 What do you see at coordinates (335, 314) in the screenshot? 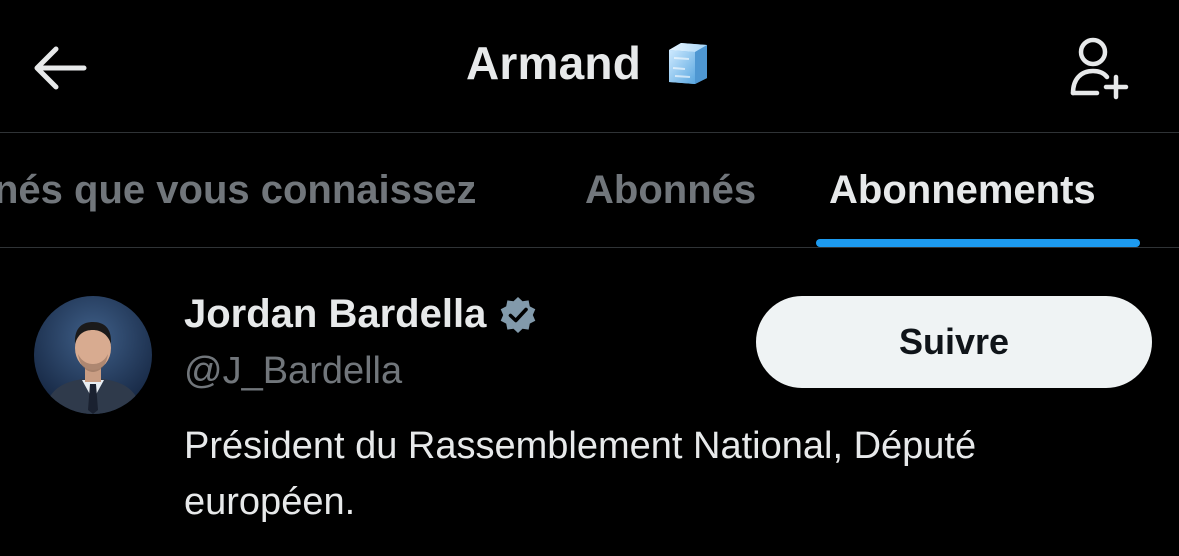
I see `user-name: Jordan Bardella` at bounding box center [335, 314].